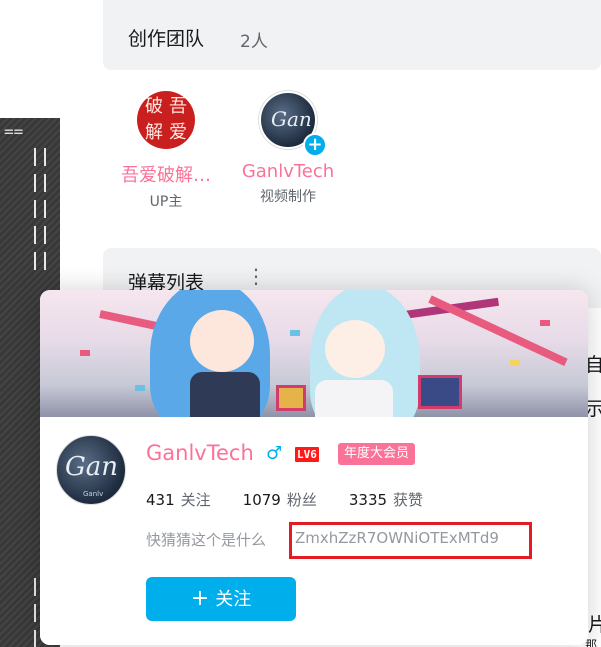 The image size is (601, 647). What do you see at coordinates (368, 500) in the screenshot?
I see `likes-count: 3335` at bounding box center [368, 500].